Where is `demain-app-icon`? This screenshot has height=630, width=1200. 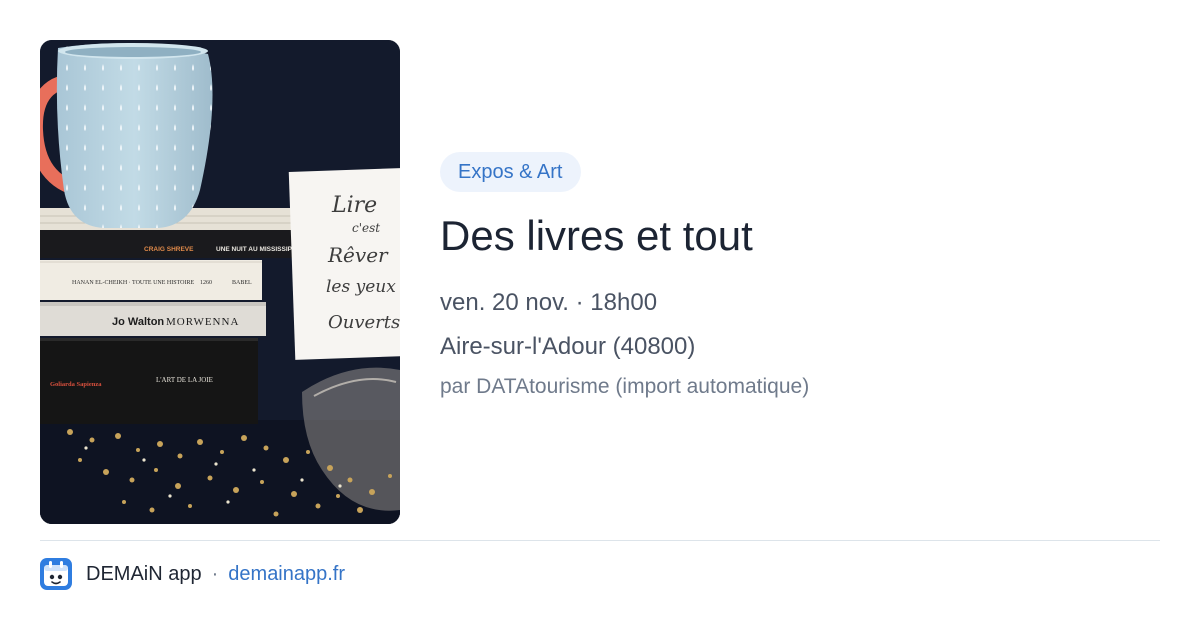 demain-app-icon is located at coordinates (56, 574).